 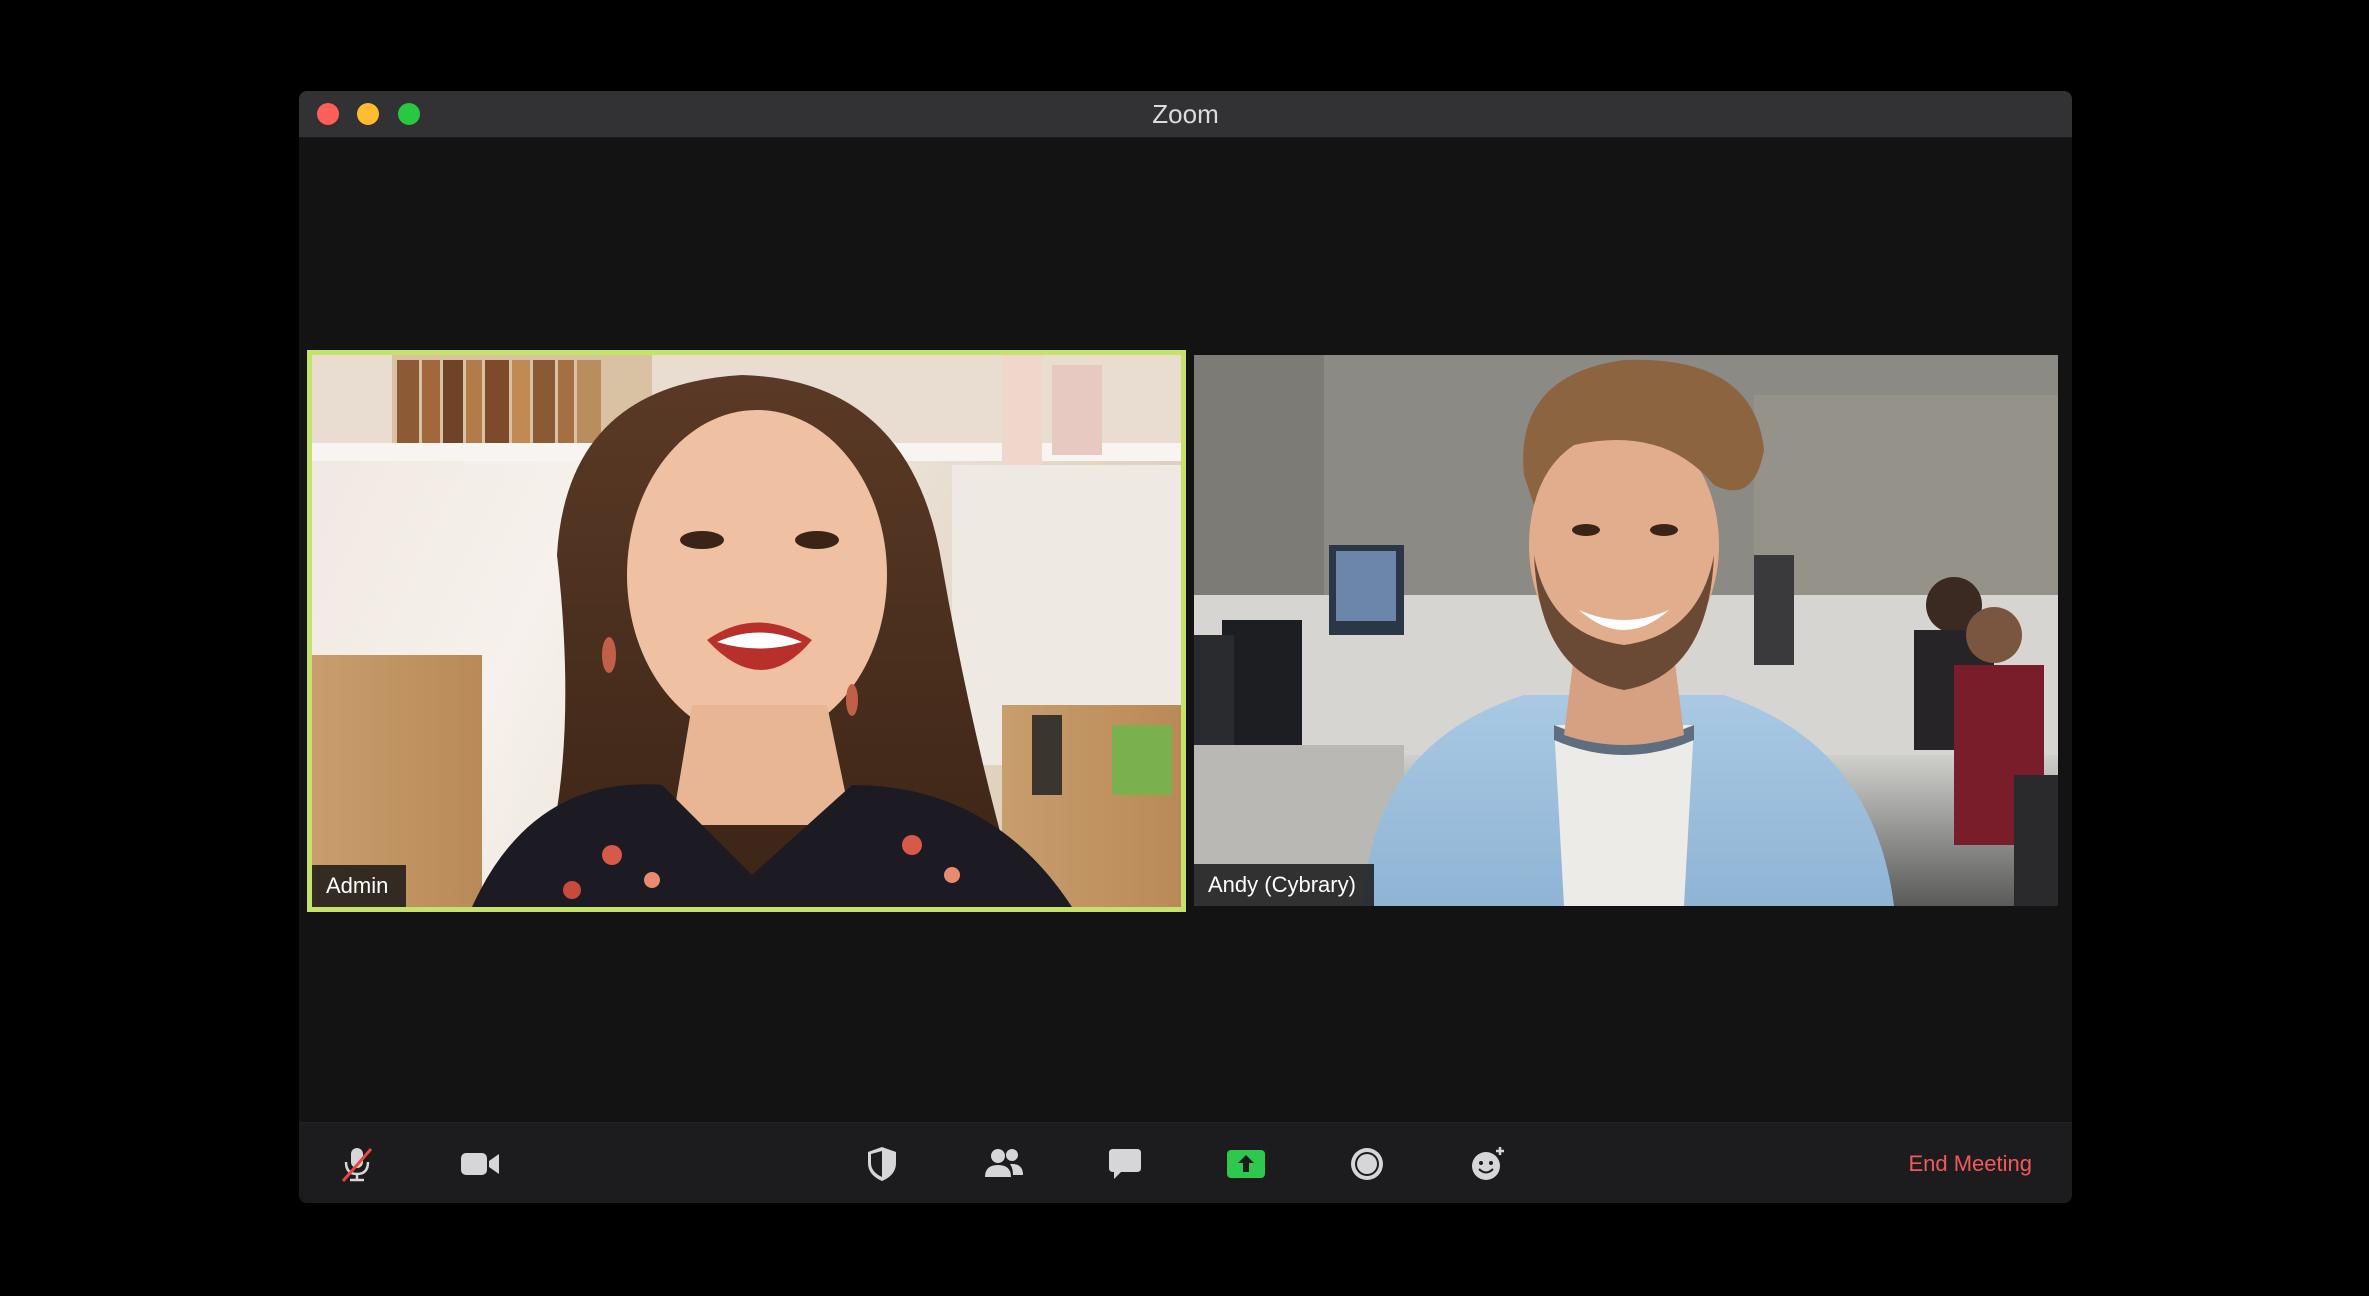 I want to click on title-bar: Zoom, so click(x=1185, y=114).